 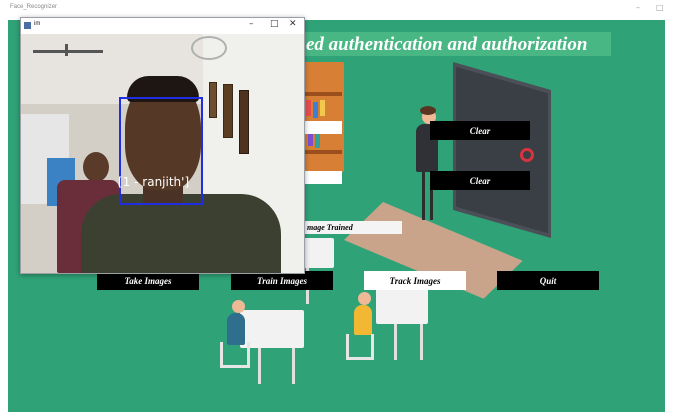 What do you see at coordinates (447, 44) in the screenshot?
I see `page-heading: ed authentication and authorization` at bounding box center [447, 44].